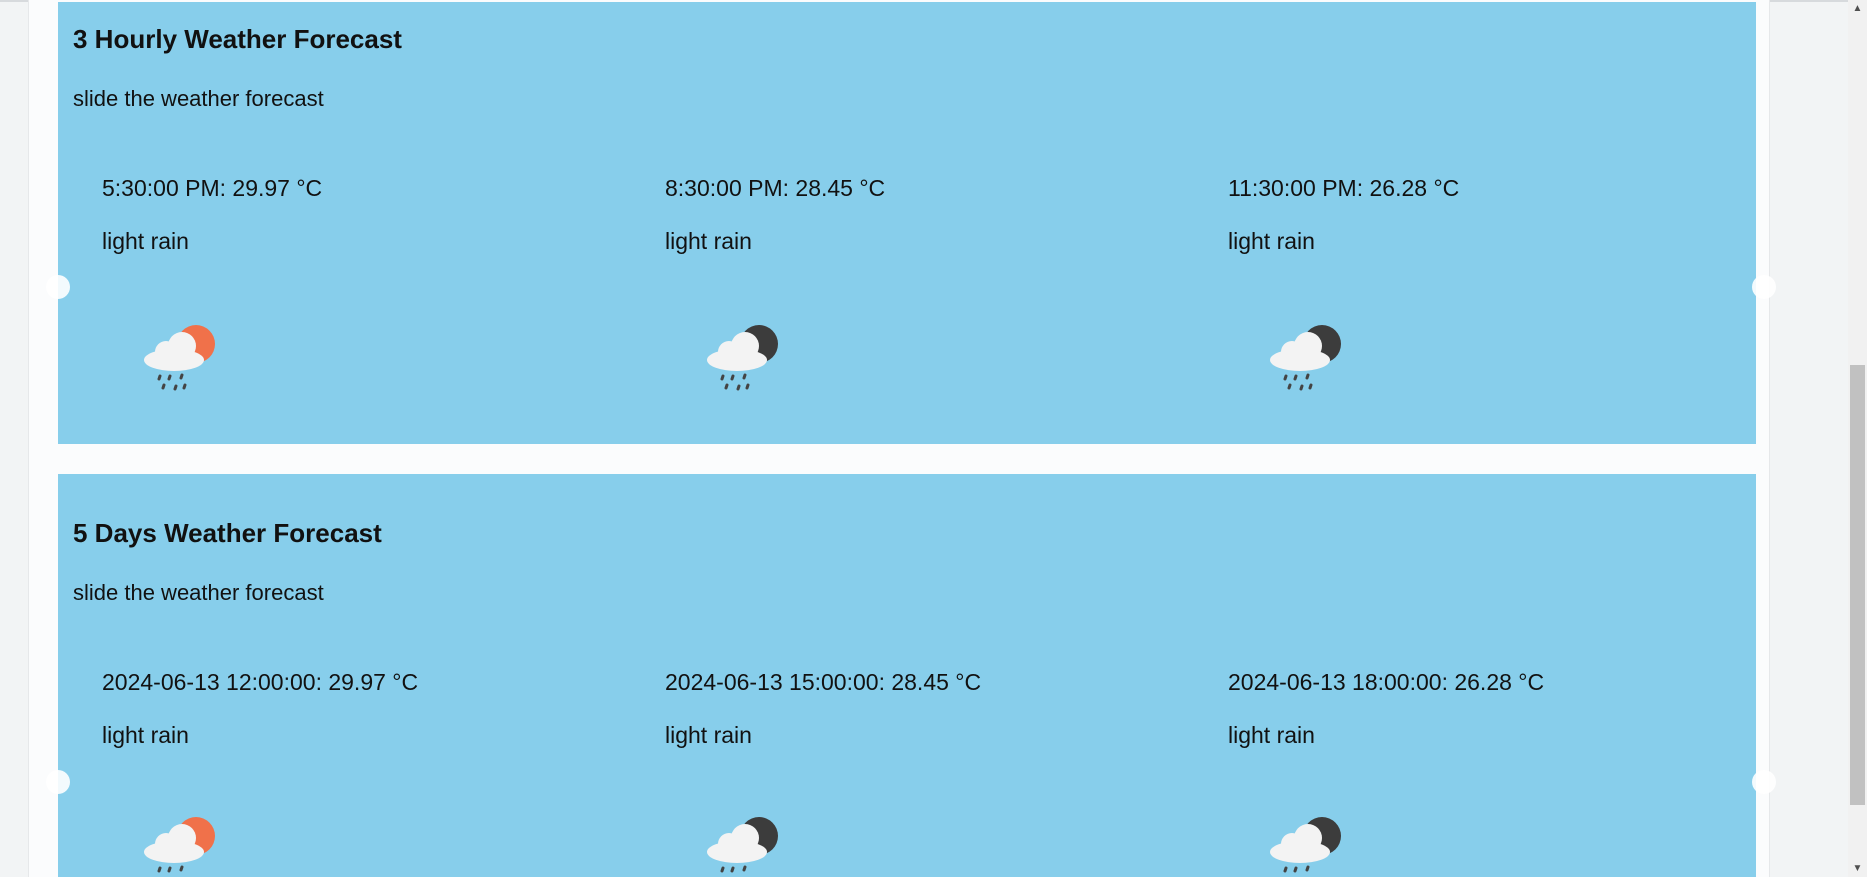 The image size is (1867, 877). I want to click on hourly-slide-3: 11:30:00 PM: 26.28 °C light rain, so click(1459, 223).